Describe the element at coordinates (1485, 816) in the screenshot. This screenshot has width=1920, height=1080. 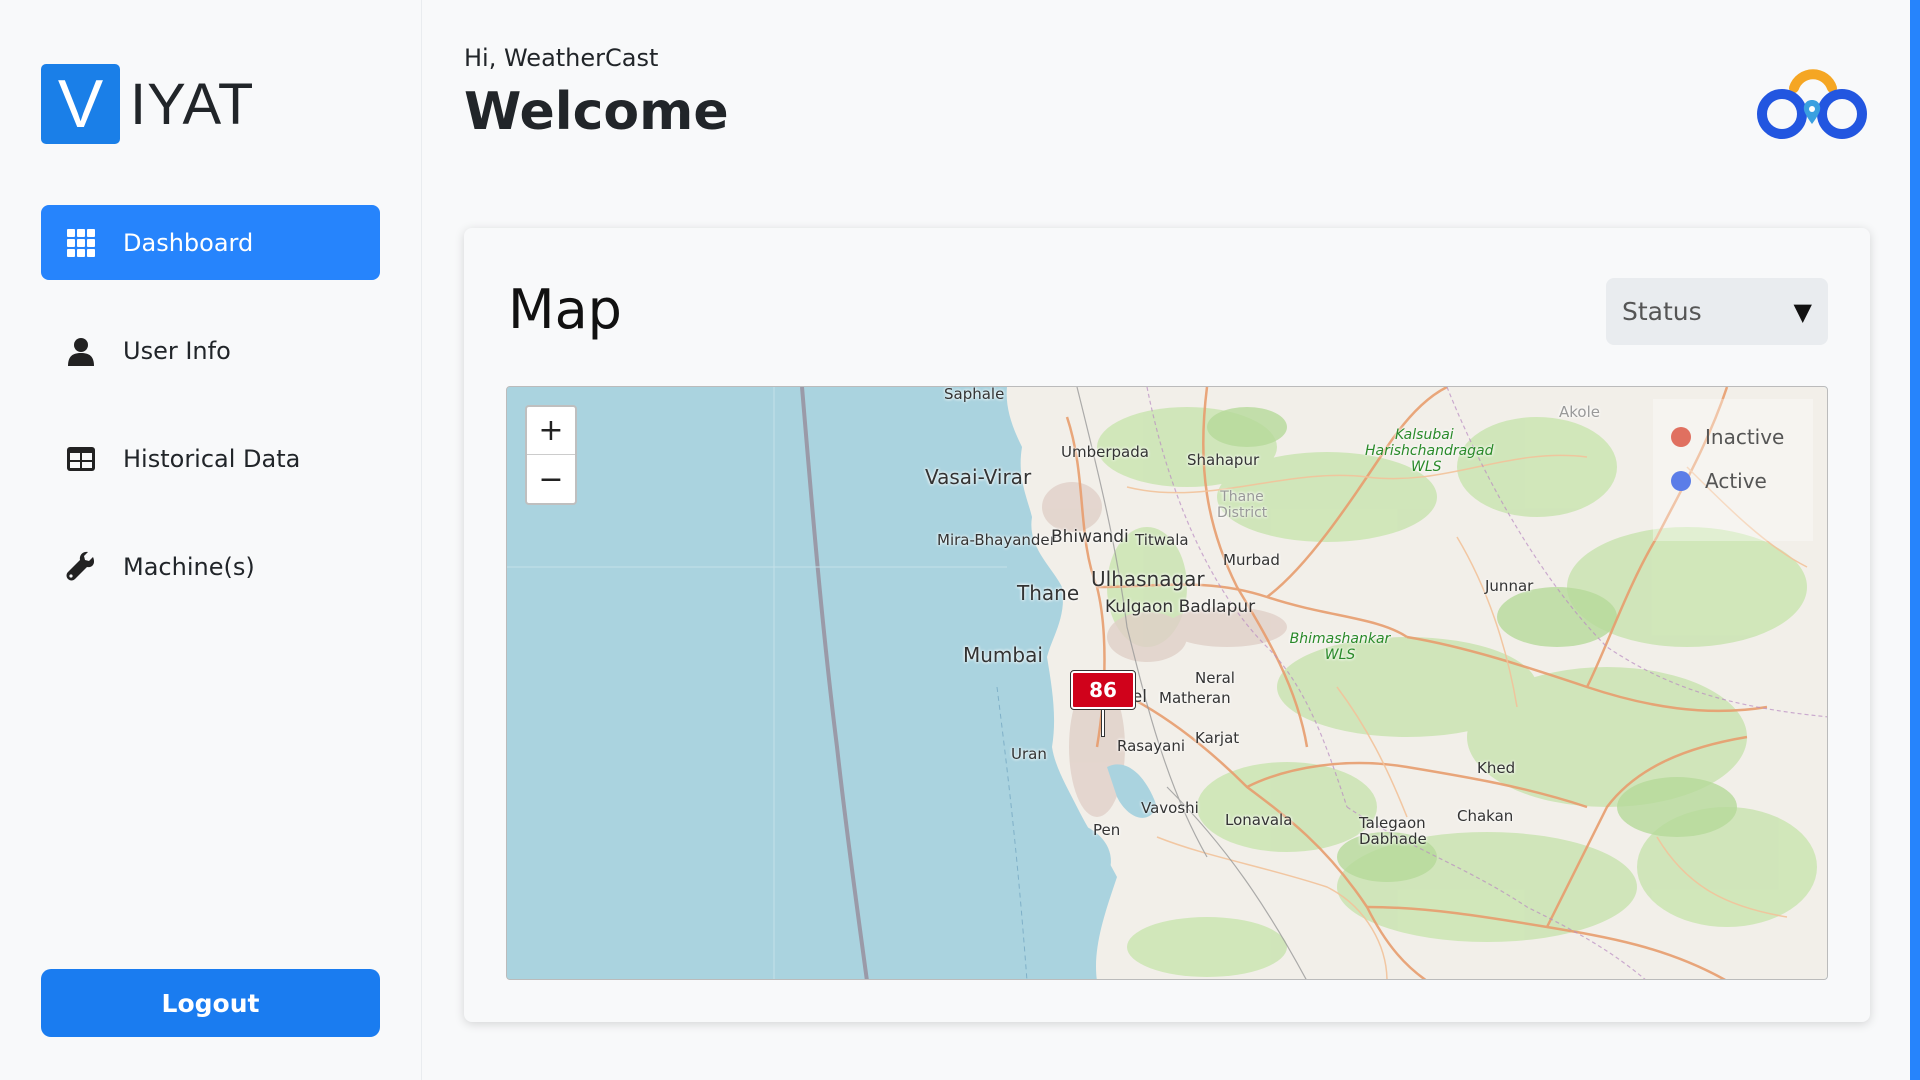
I see `map-label-chakan: Chakan` at that location.